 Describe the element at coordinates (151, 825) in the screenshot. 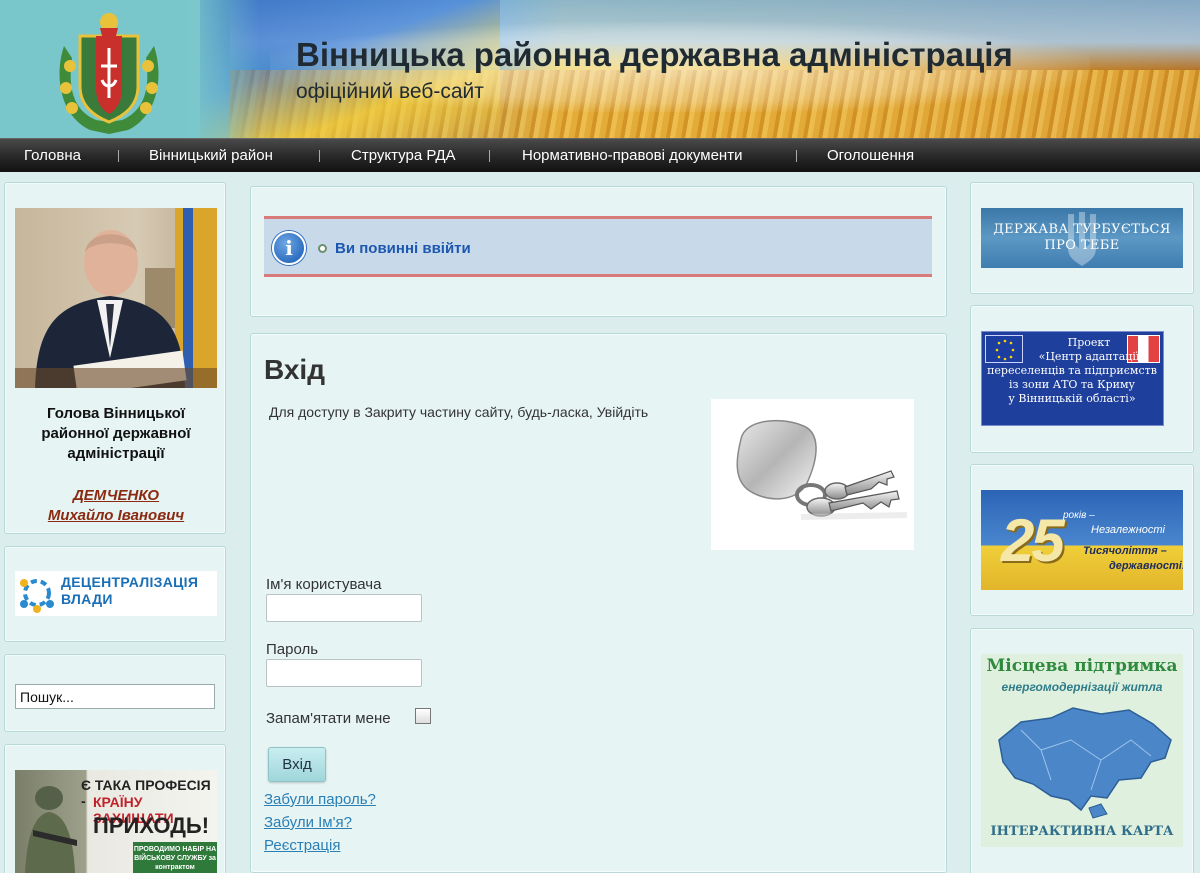

I see `army-text-3: ПРИХОДЬ!` at that location.